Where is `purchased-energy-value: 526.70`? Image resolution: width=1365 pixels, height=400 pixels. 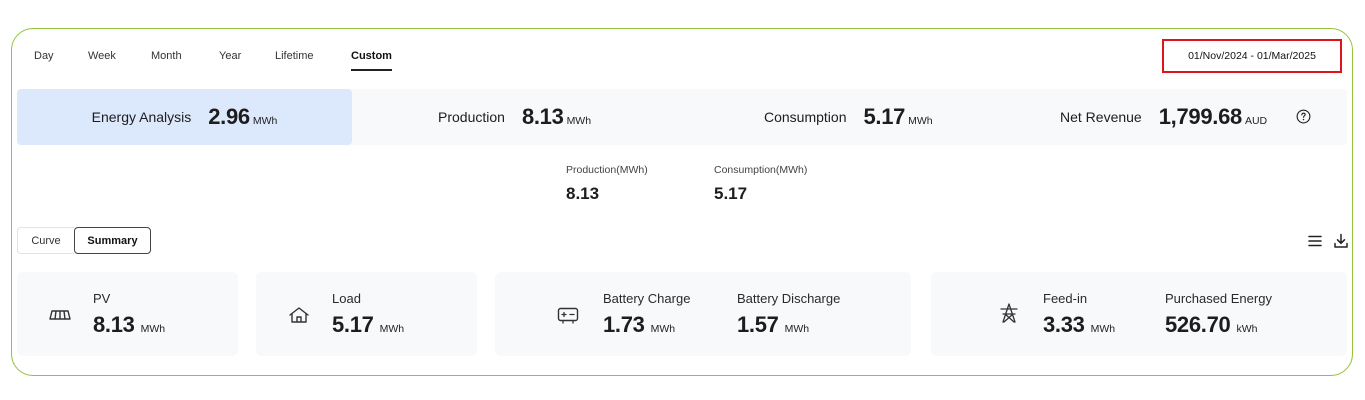 purchased-energy-value: 526.70 is located at coordinates (1198, 324).